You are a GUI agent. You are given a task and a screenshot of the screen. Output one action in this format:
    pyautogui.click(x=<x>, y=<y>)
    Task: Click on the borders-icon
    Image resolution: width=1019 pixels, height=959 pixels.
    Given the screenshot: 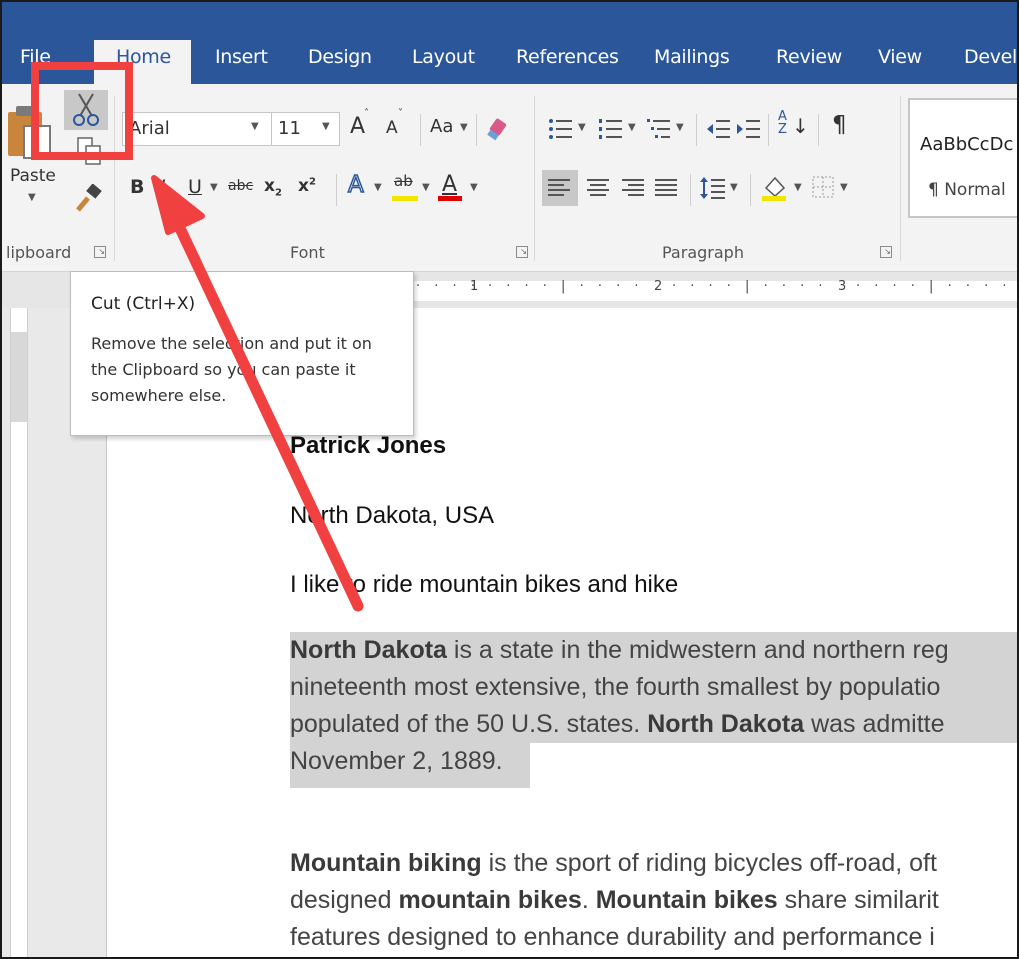 What is the action you would take?
    pyautogui.click(x=823, y=187)
    